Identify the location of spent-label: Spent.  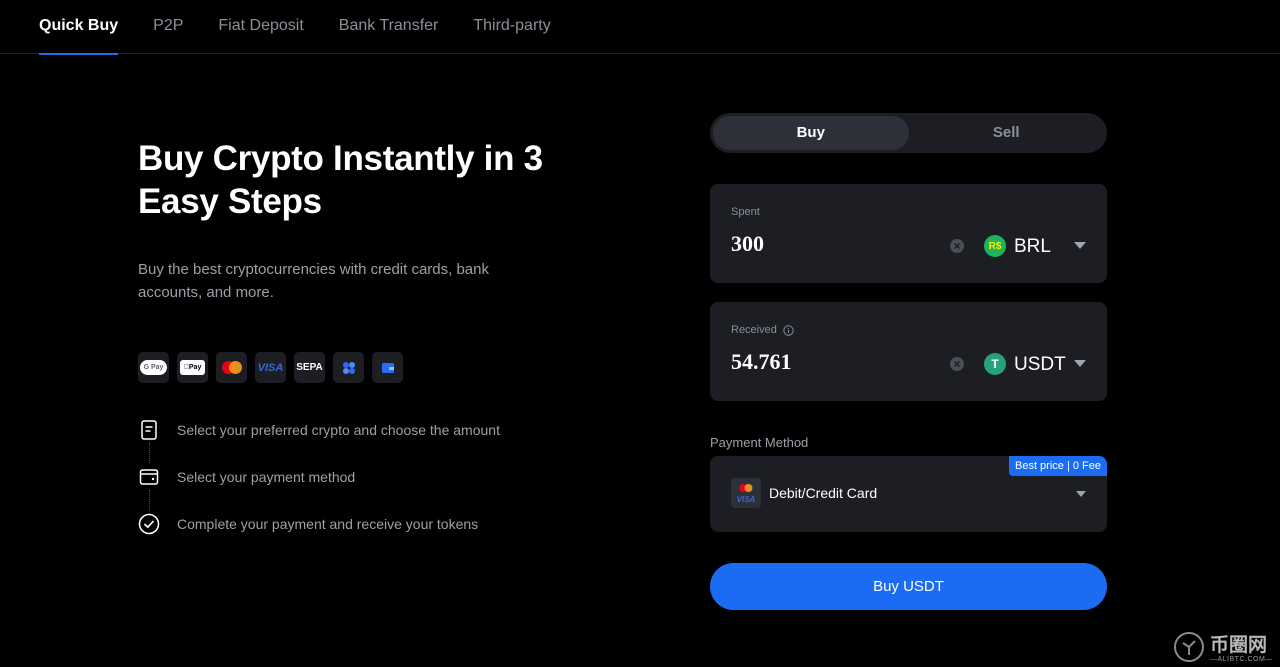
(745, 212).